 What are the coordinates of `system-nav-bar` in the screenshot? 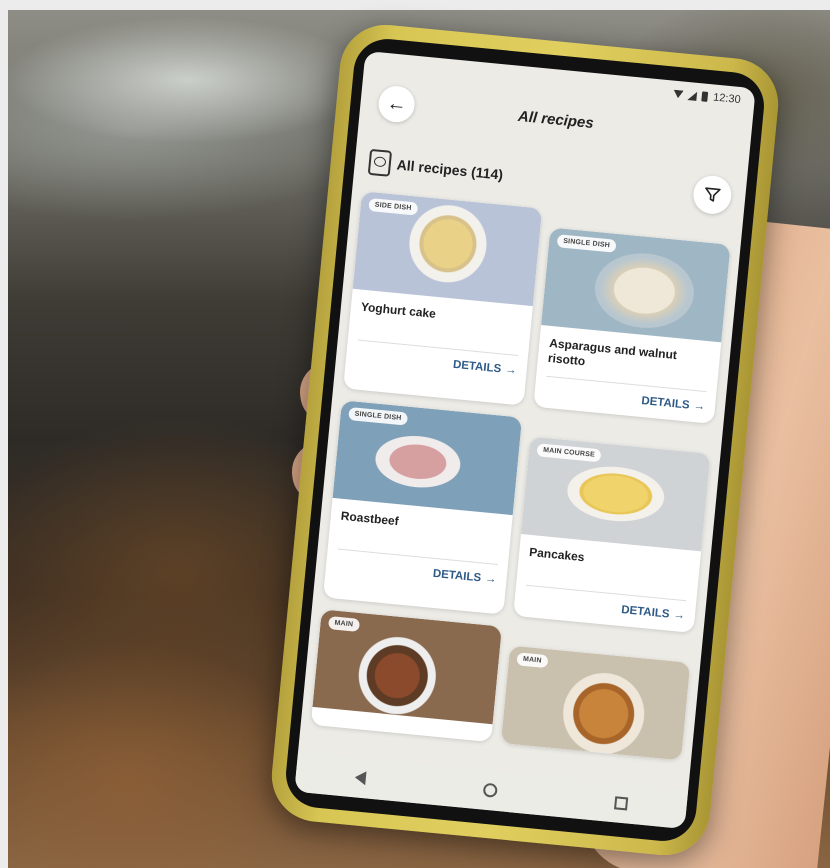 It's located at (491, 790).